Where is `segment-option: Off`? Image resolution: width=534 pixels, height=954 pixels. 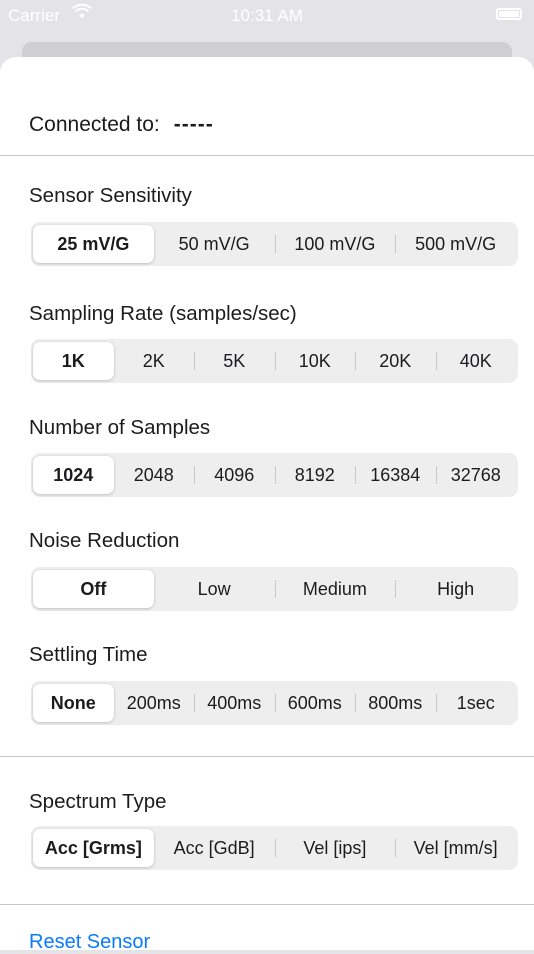
segment-option: Off is located at coordinates (93, 589).